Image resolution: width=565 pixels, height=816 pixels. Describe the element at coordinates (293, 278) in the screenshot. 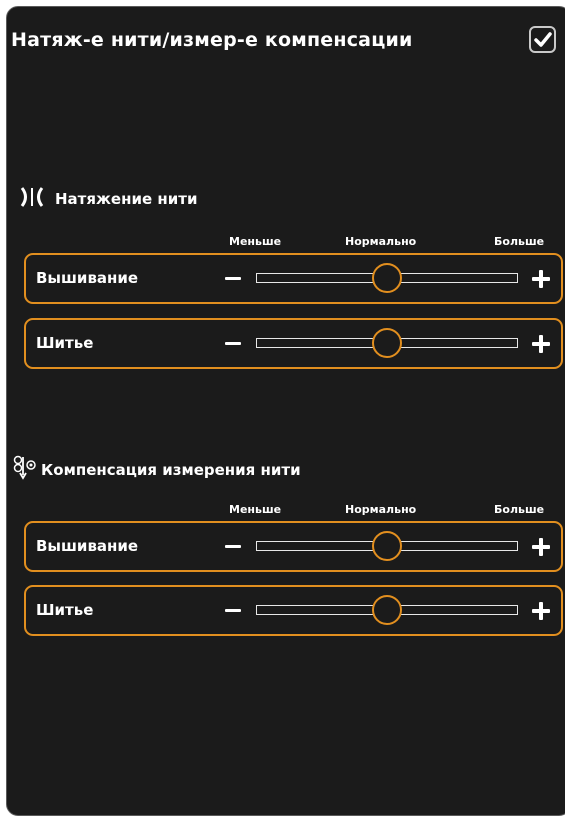

I see `tension-embroidery-row: Вышивание` at that location.